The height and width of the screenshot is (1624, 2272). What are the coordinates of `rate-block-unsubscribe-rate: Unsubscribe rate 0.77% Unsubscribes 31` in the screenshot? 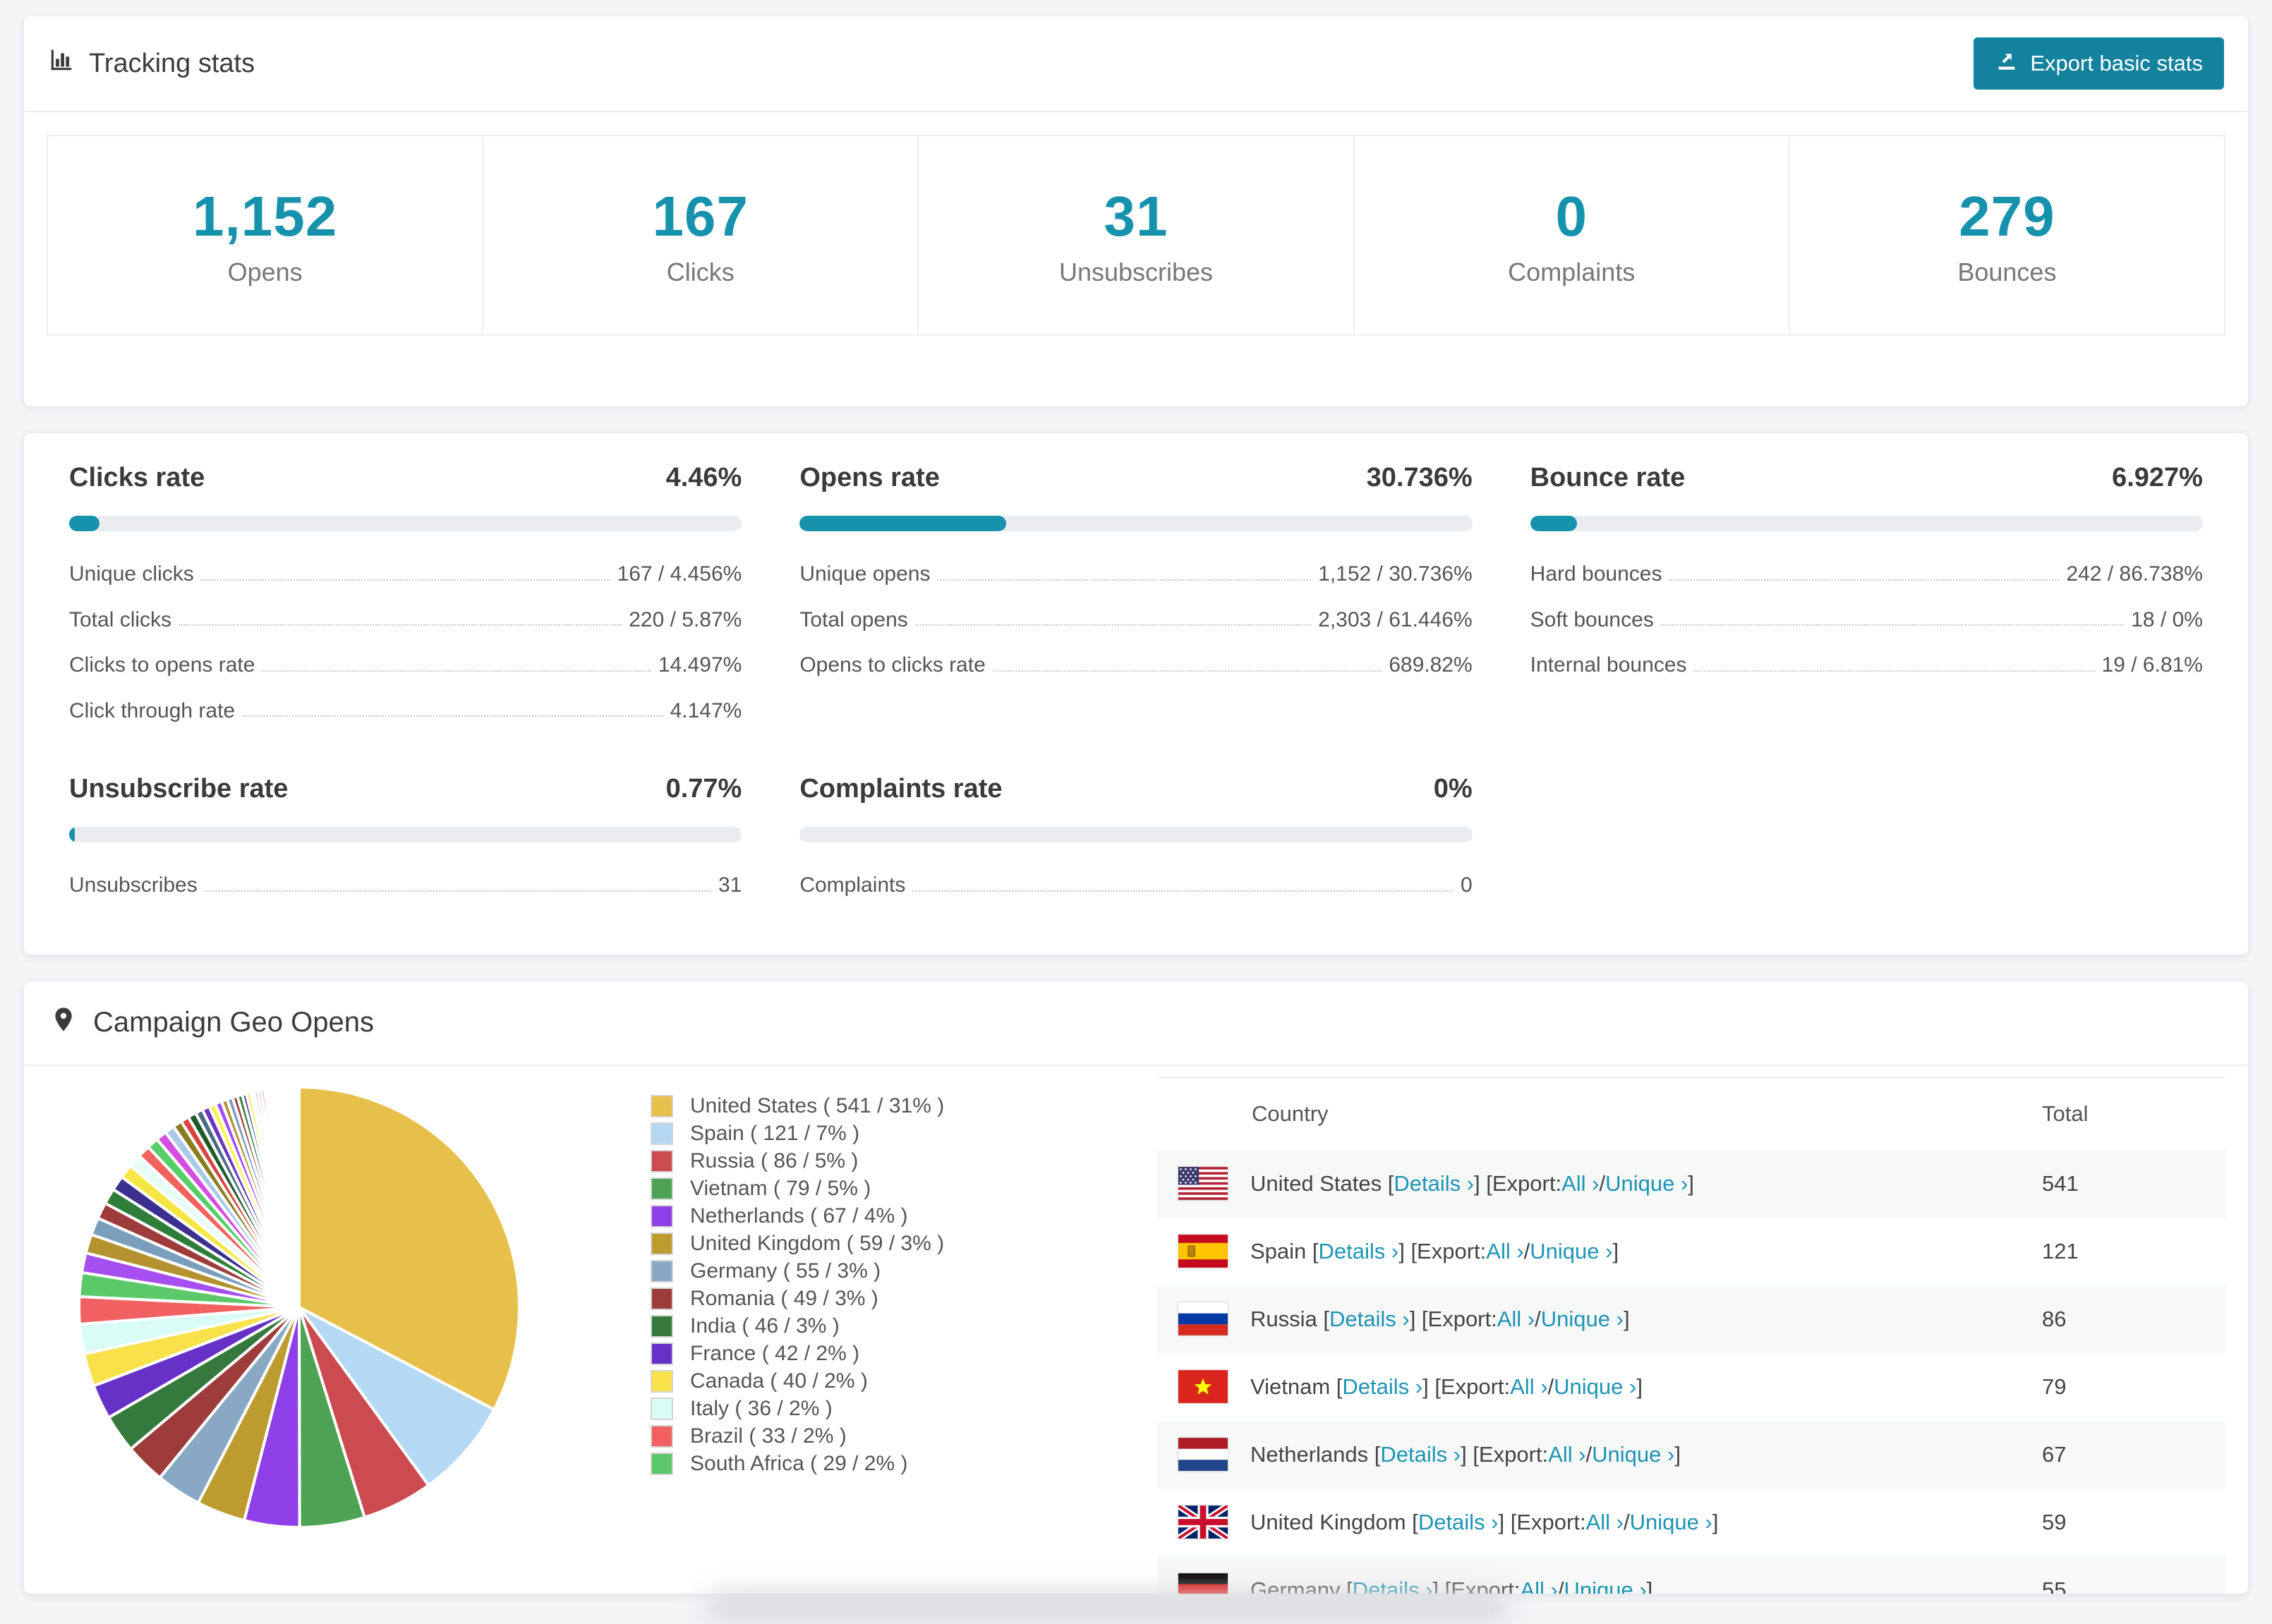 It's located at (405, 836).